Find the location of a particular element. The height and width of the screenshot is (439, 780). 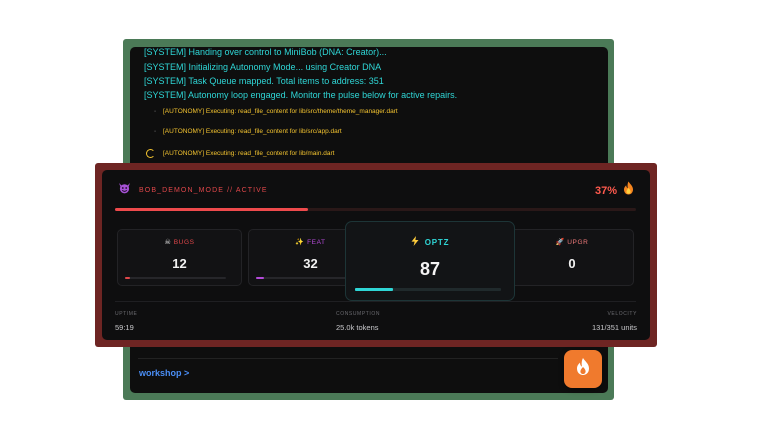

lightning-icon is located at coordinates (416, 241).